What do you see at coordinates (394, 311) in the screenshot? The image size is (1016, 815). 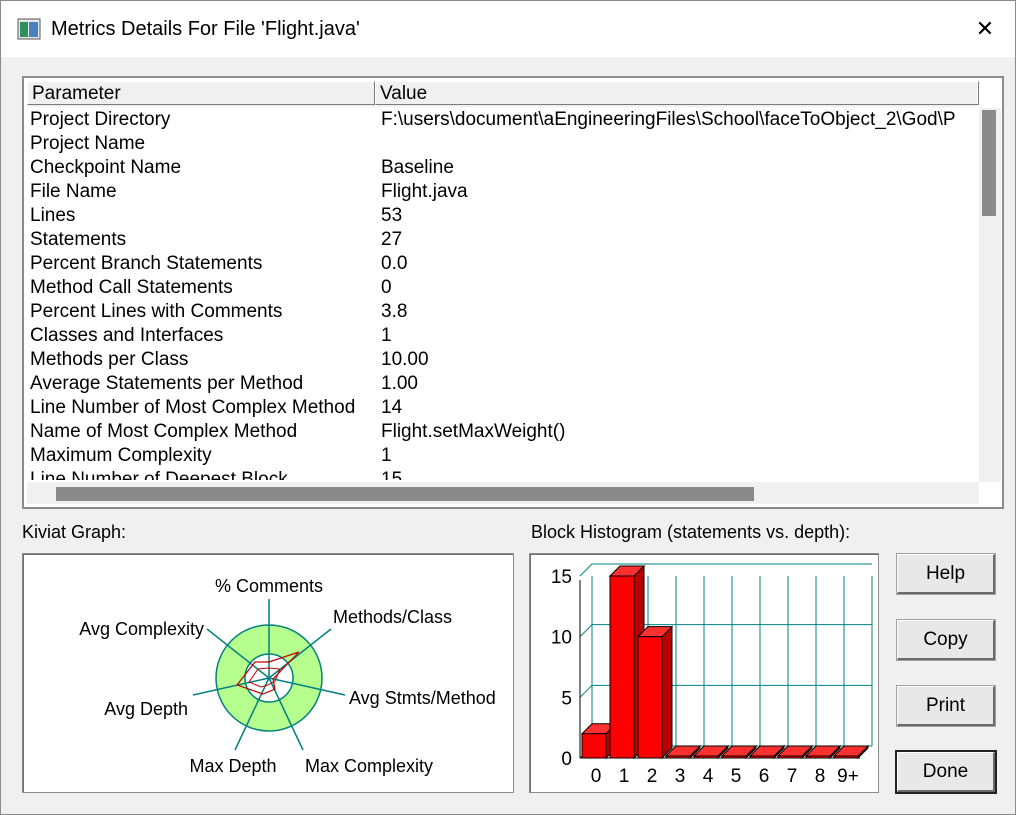 I see `value-cell: 3.8` at bounding box center [394, 311].